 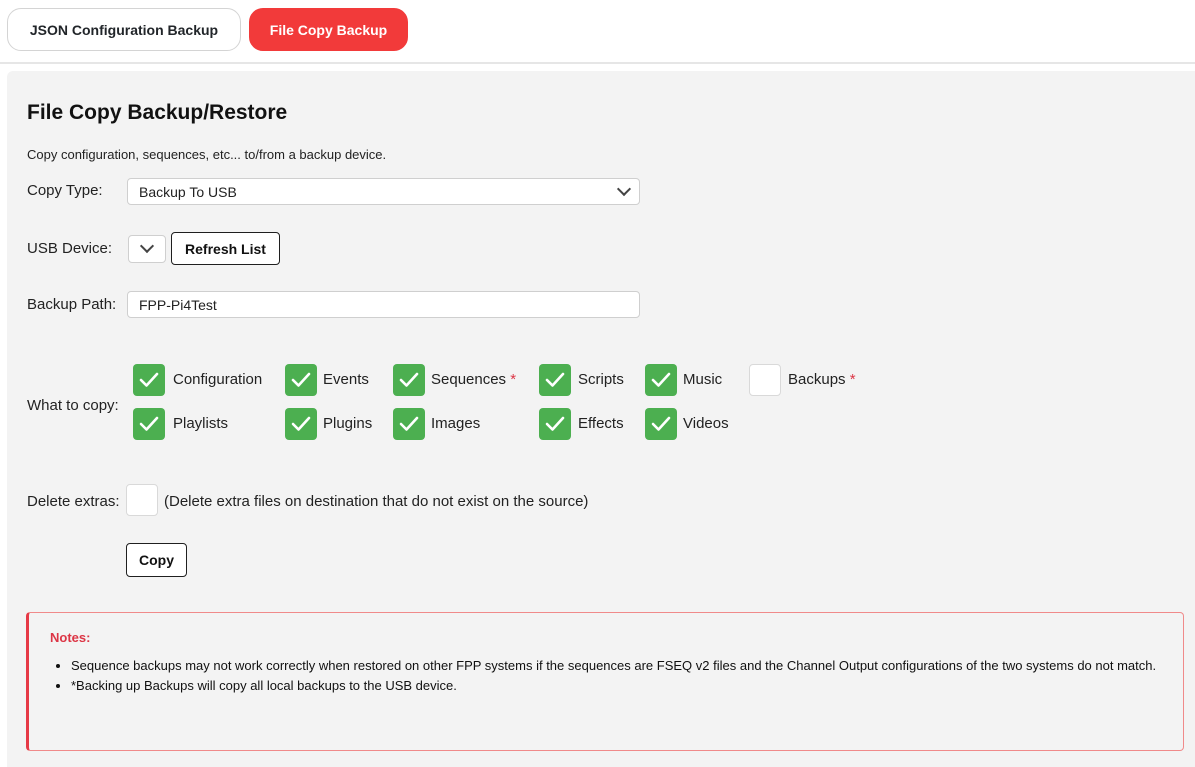 I want to click on copy-button: Copy, so click(x=156, y=560).